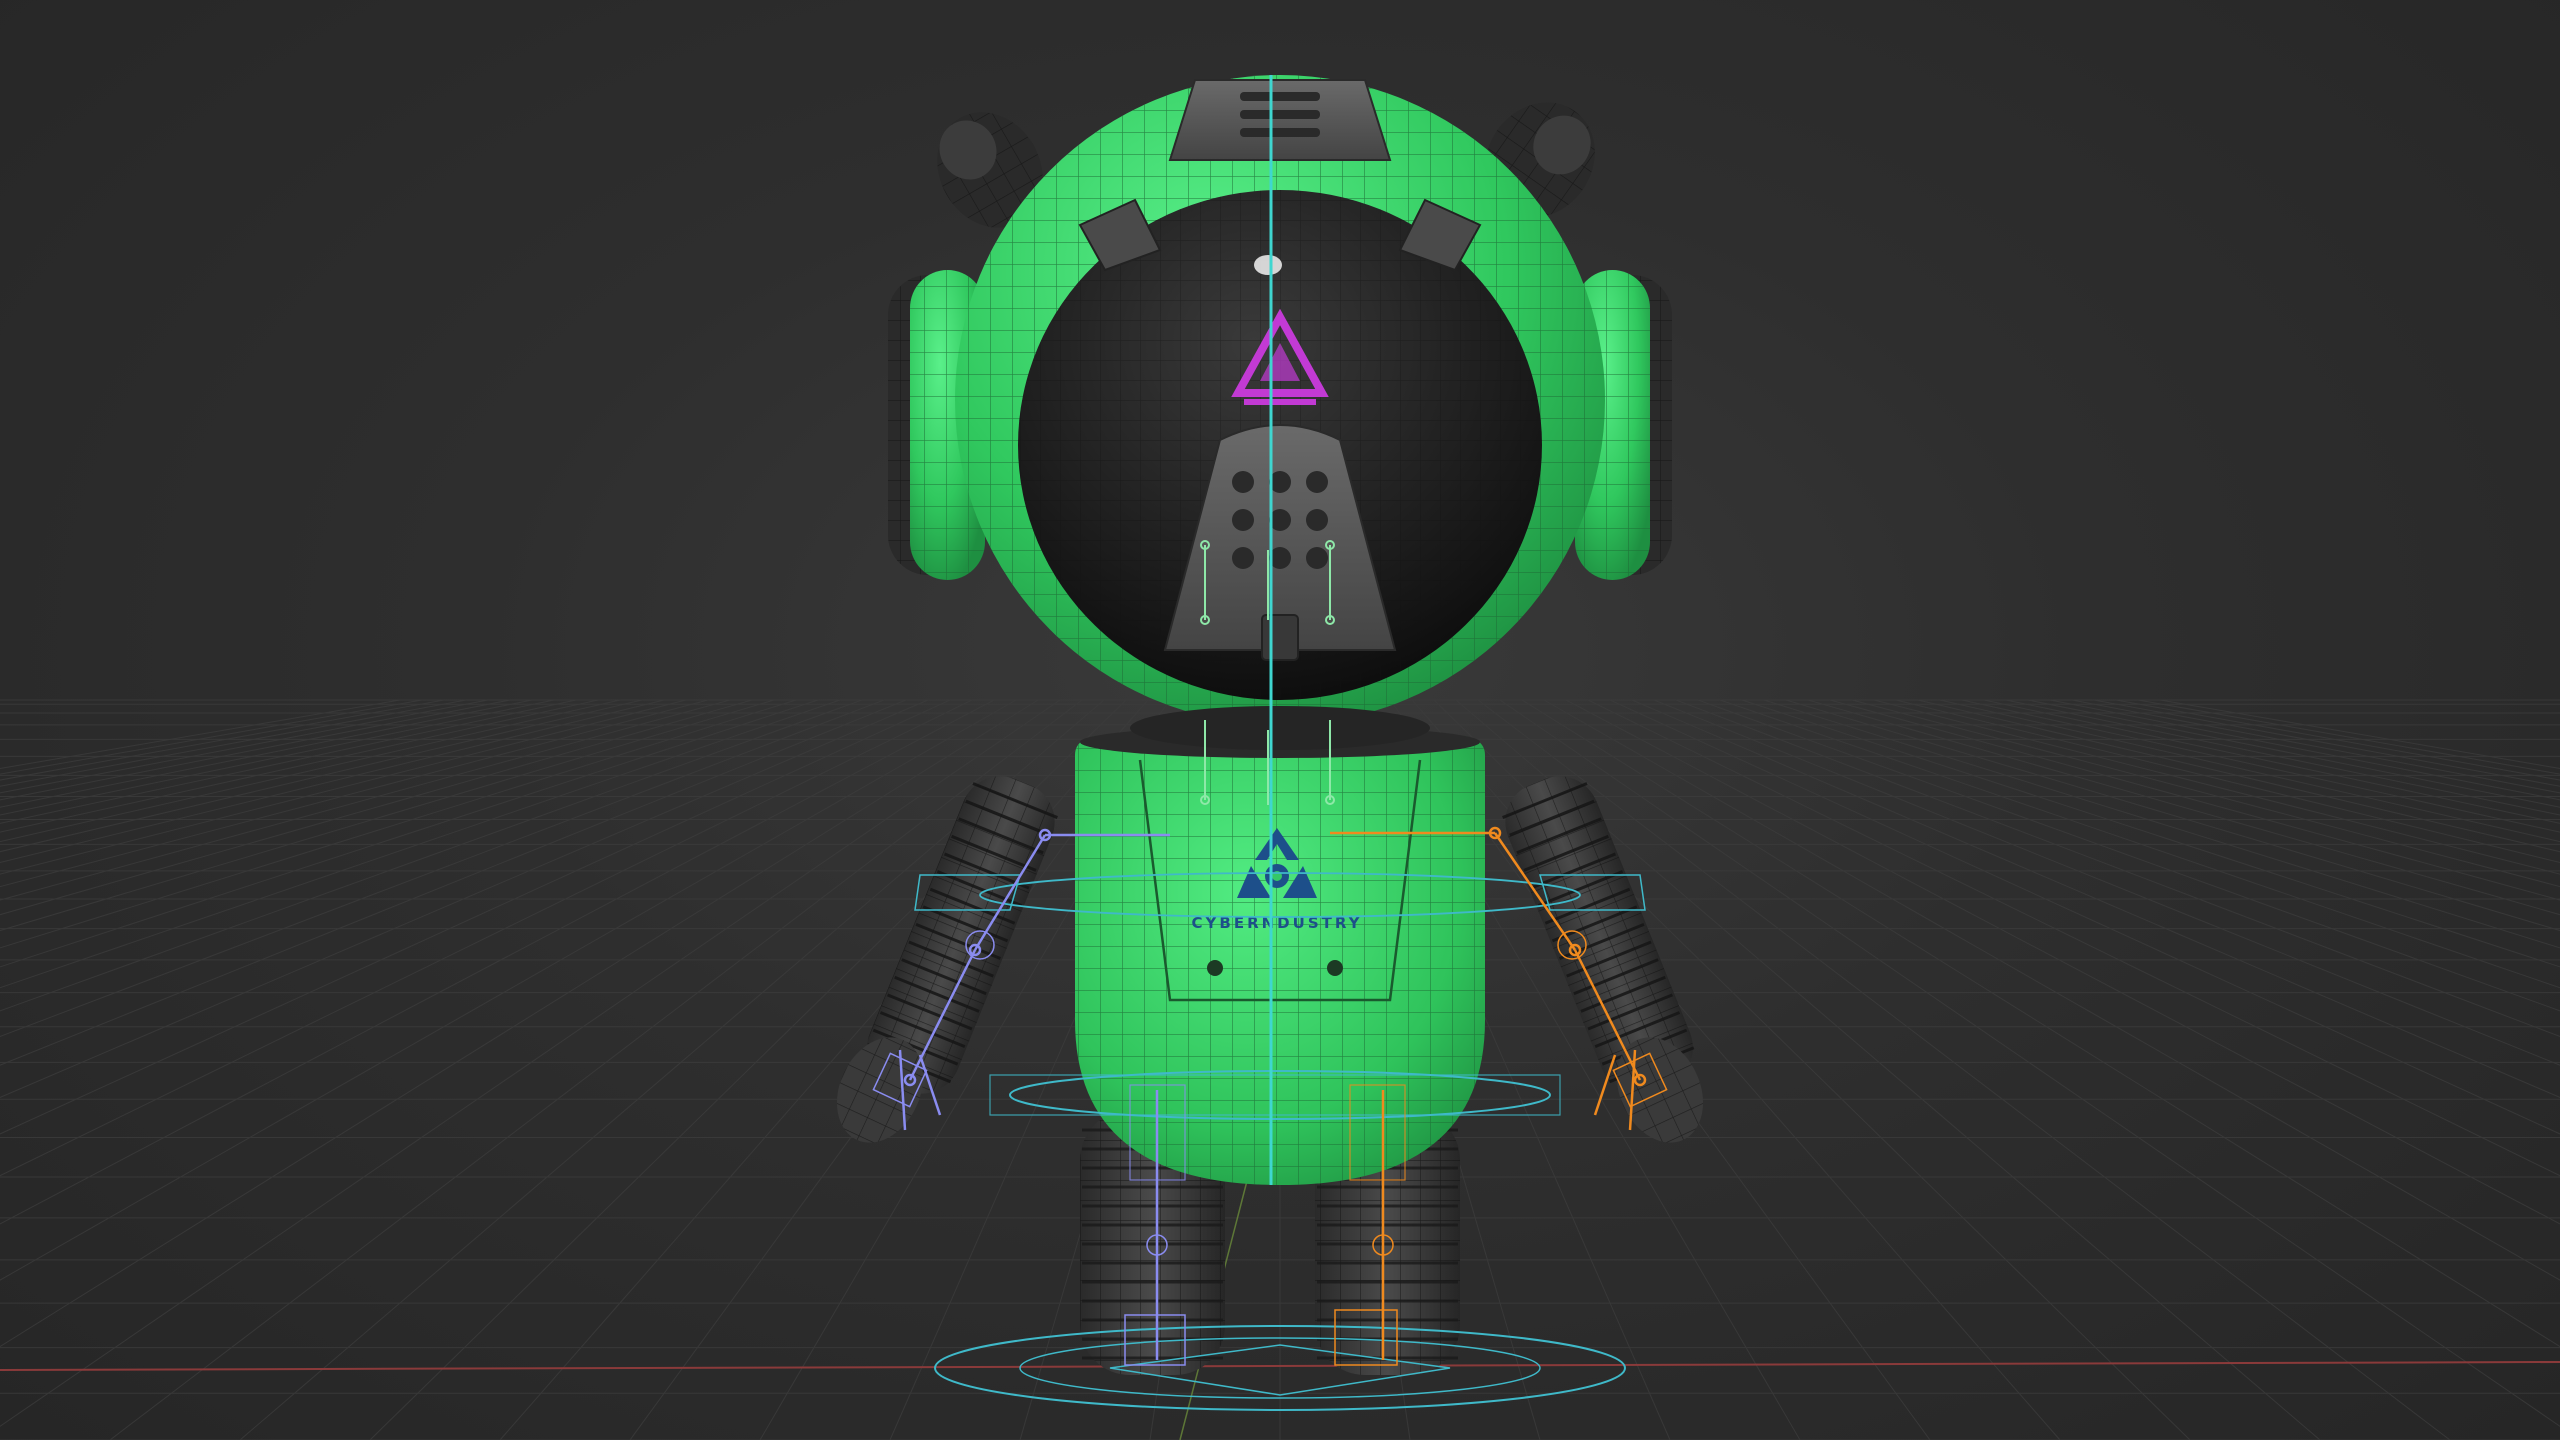 This screenshot has width=2560, height=1440. What do you see at coordinates (1280, 412) in the screenshot?
I see `robot-head` at bounding box center [1280, 412].